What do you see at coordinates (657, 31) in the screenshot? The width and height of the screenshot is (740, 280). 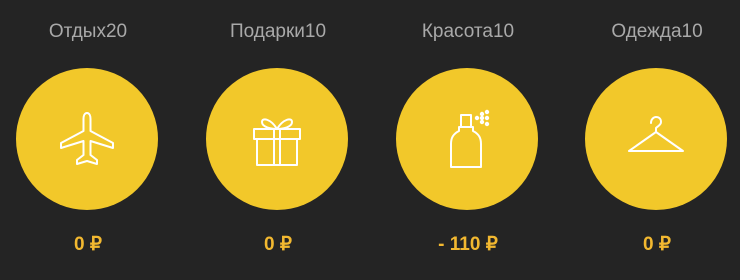 I see `category-name: Одежда10` at bounding box center [657, 31].